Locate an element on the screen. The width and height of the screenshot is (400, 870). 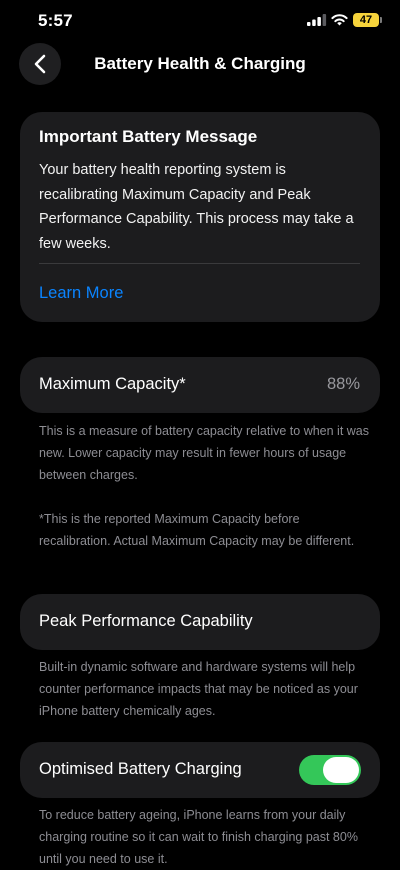
page-title: Battery Health & Charging is located at coordinates (200, 63).